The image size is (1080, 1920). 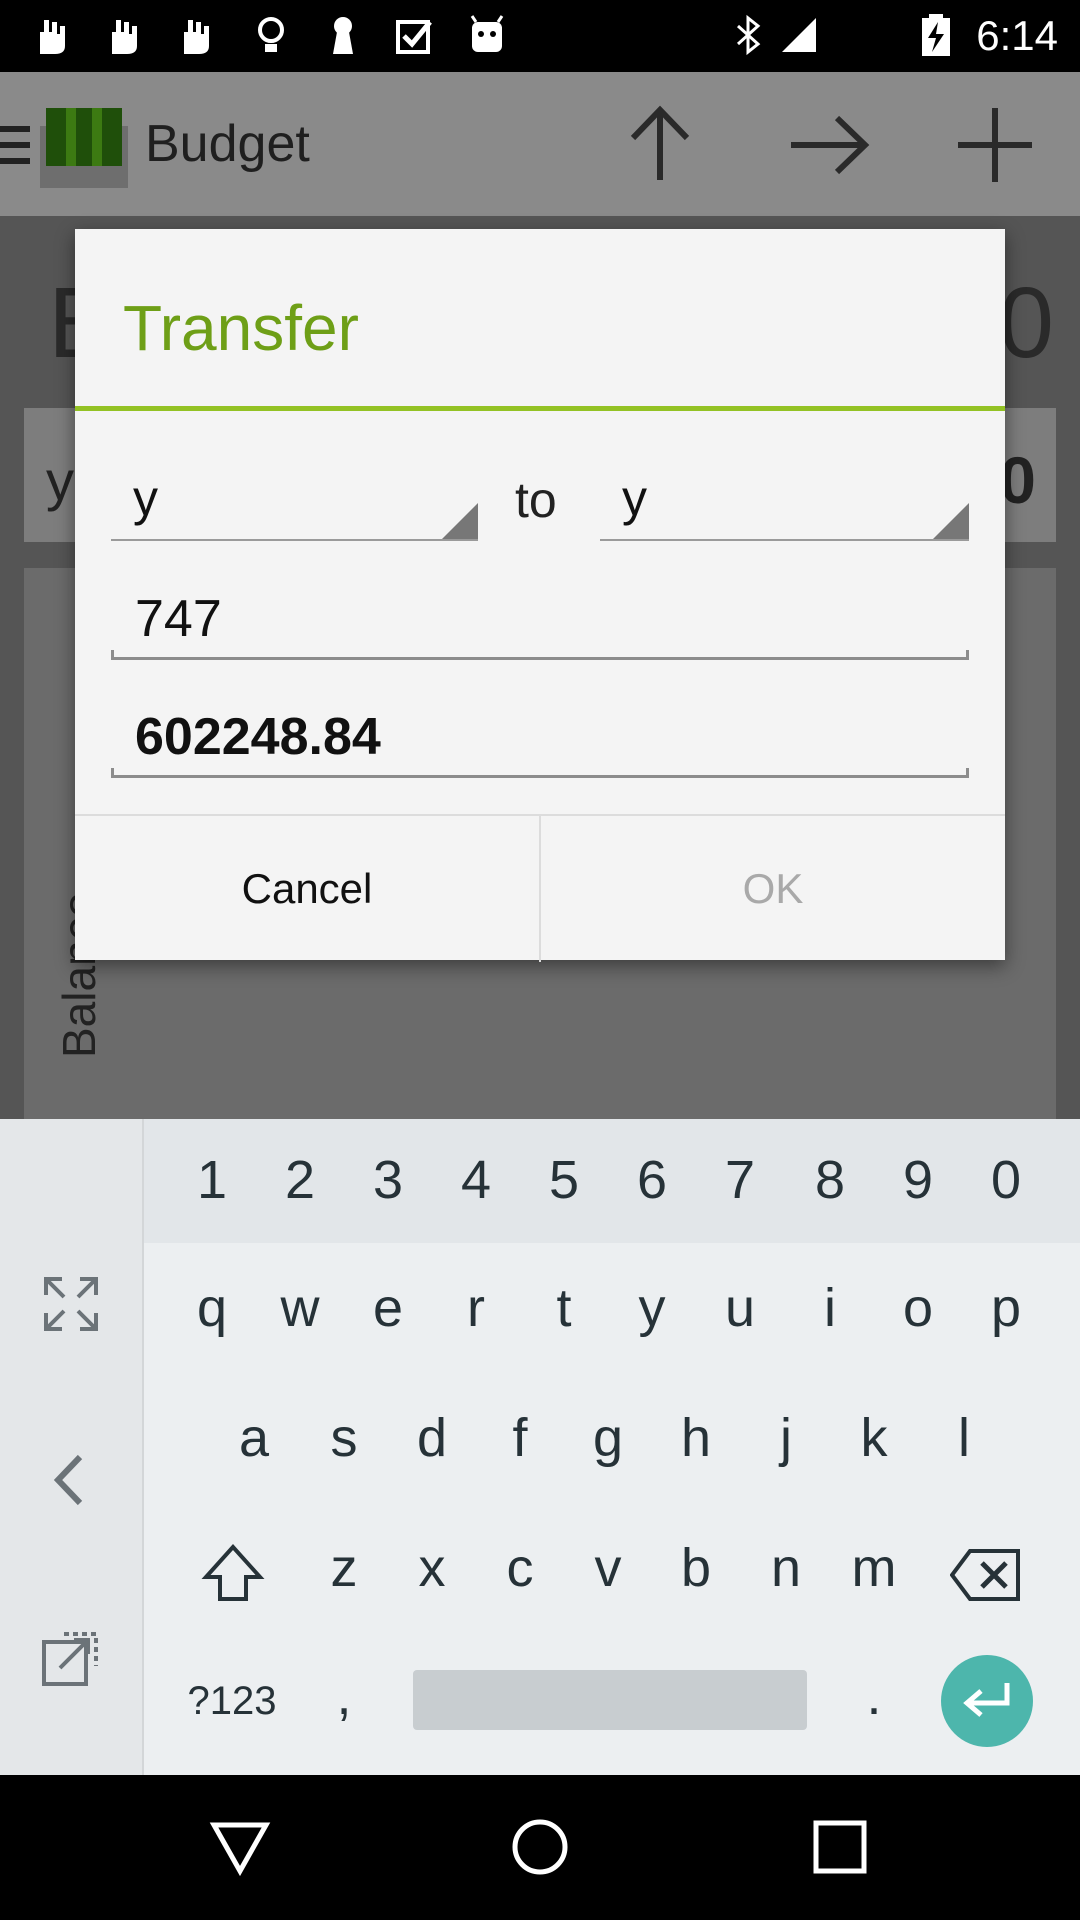 I want to click on undock-icon, so click(x=71, y=1659).